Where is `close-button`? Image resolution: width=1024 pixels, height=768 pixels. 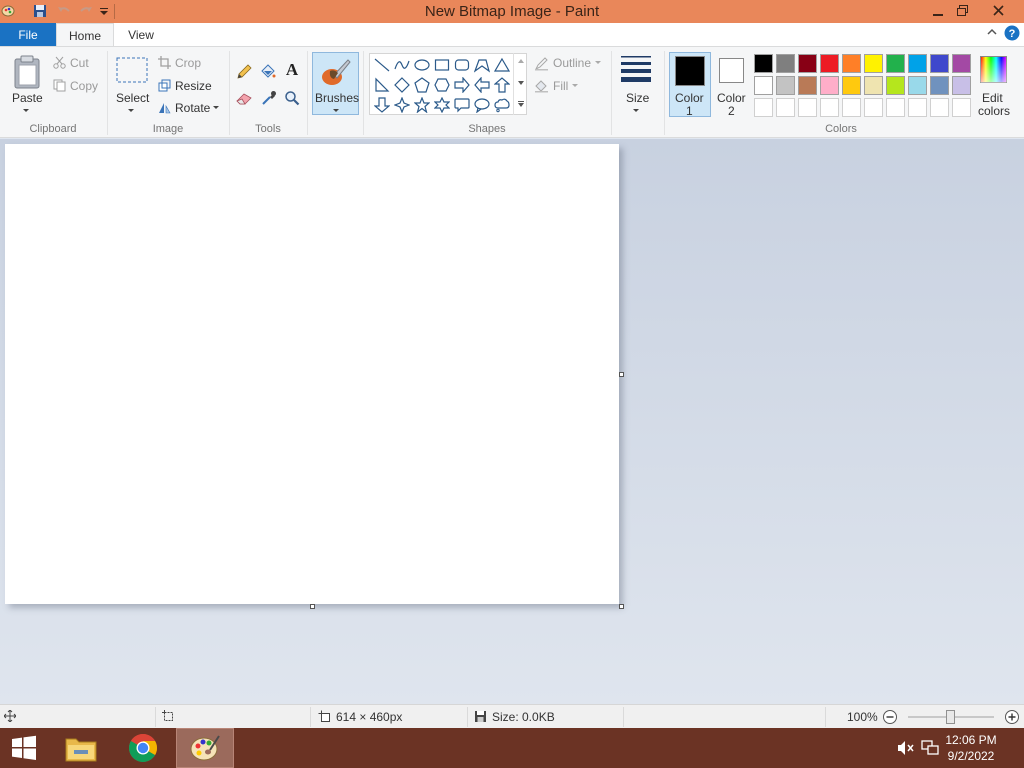
close-button is located at coordinates (998, 10).